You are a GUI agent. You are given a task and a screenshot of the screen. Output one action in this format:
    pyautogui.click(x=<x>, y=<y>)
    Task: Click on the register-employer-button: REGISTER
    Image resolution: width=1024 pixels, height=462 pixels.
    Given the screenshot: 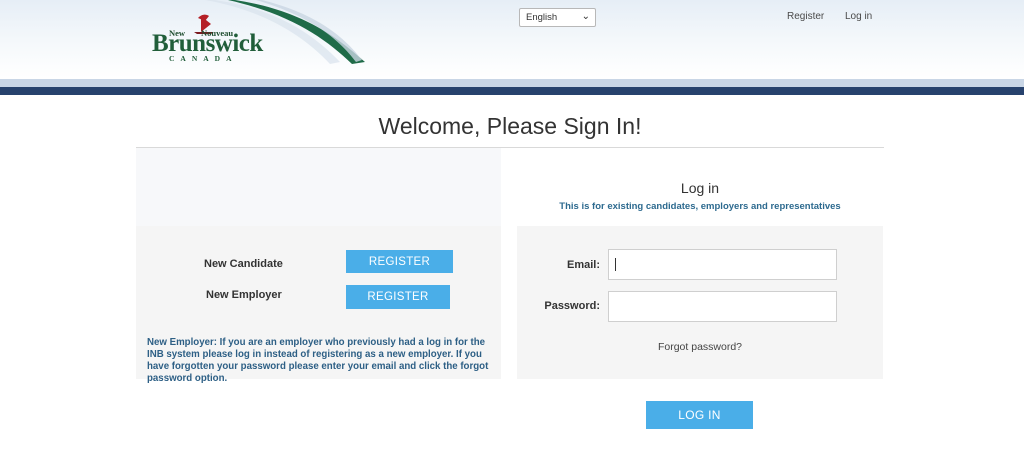 What is the action you would take?
    pyautogui.click(x=398, y=297)
    